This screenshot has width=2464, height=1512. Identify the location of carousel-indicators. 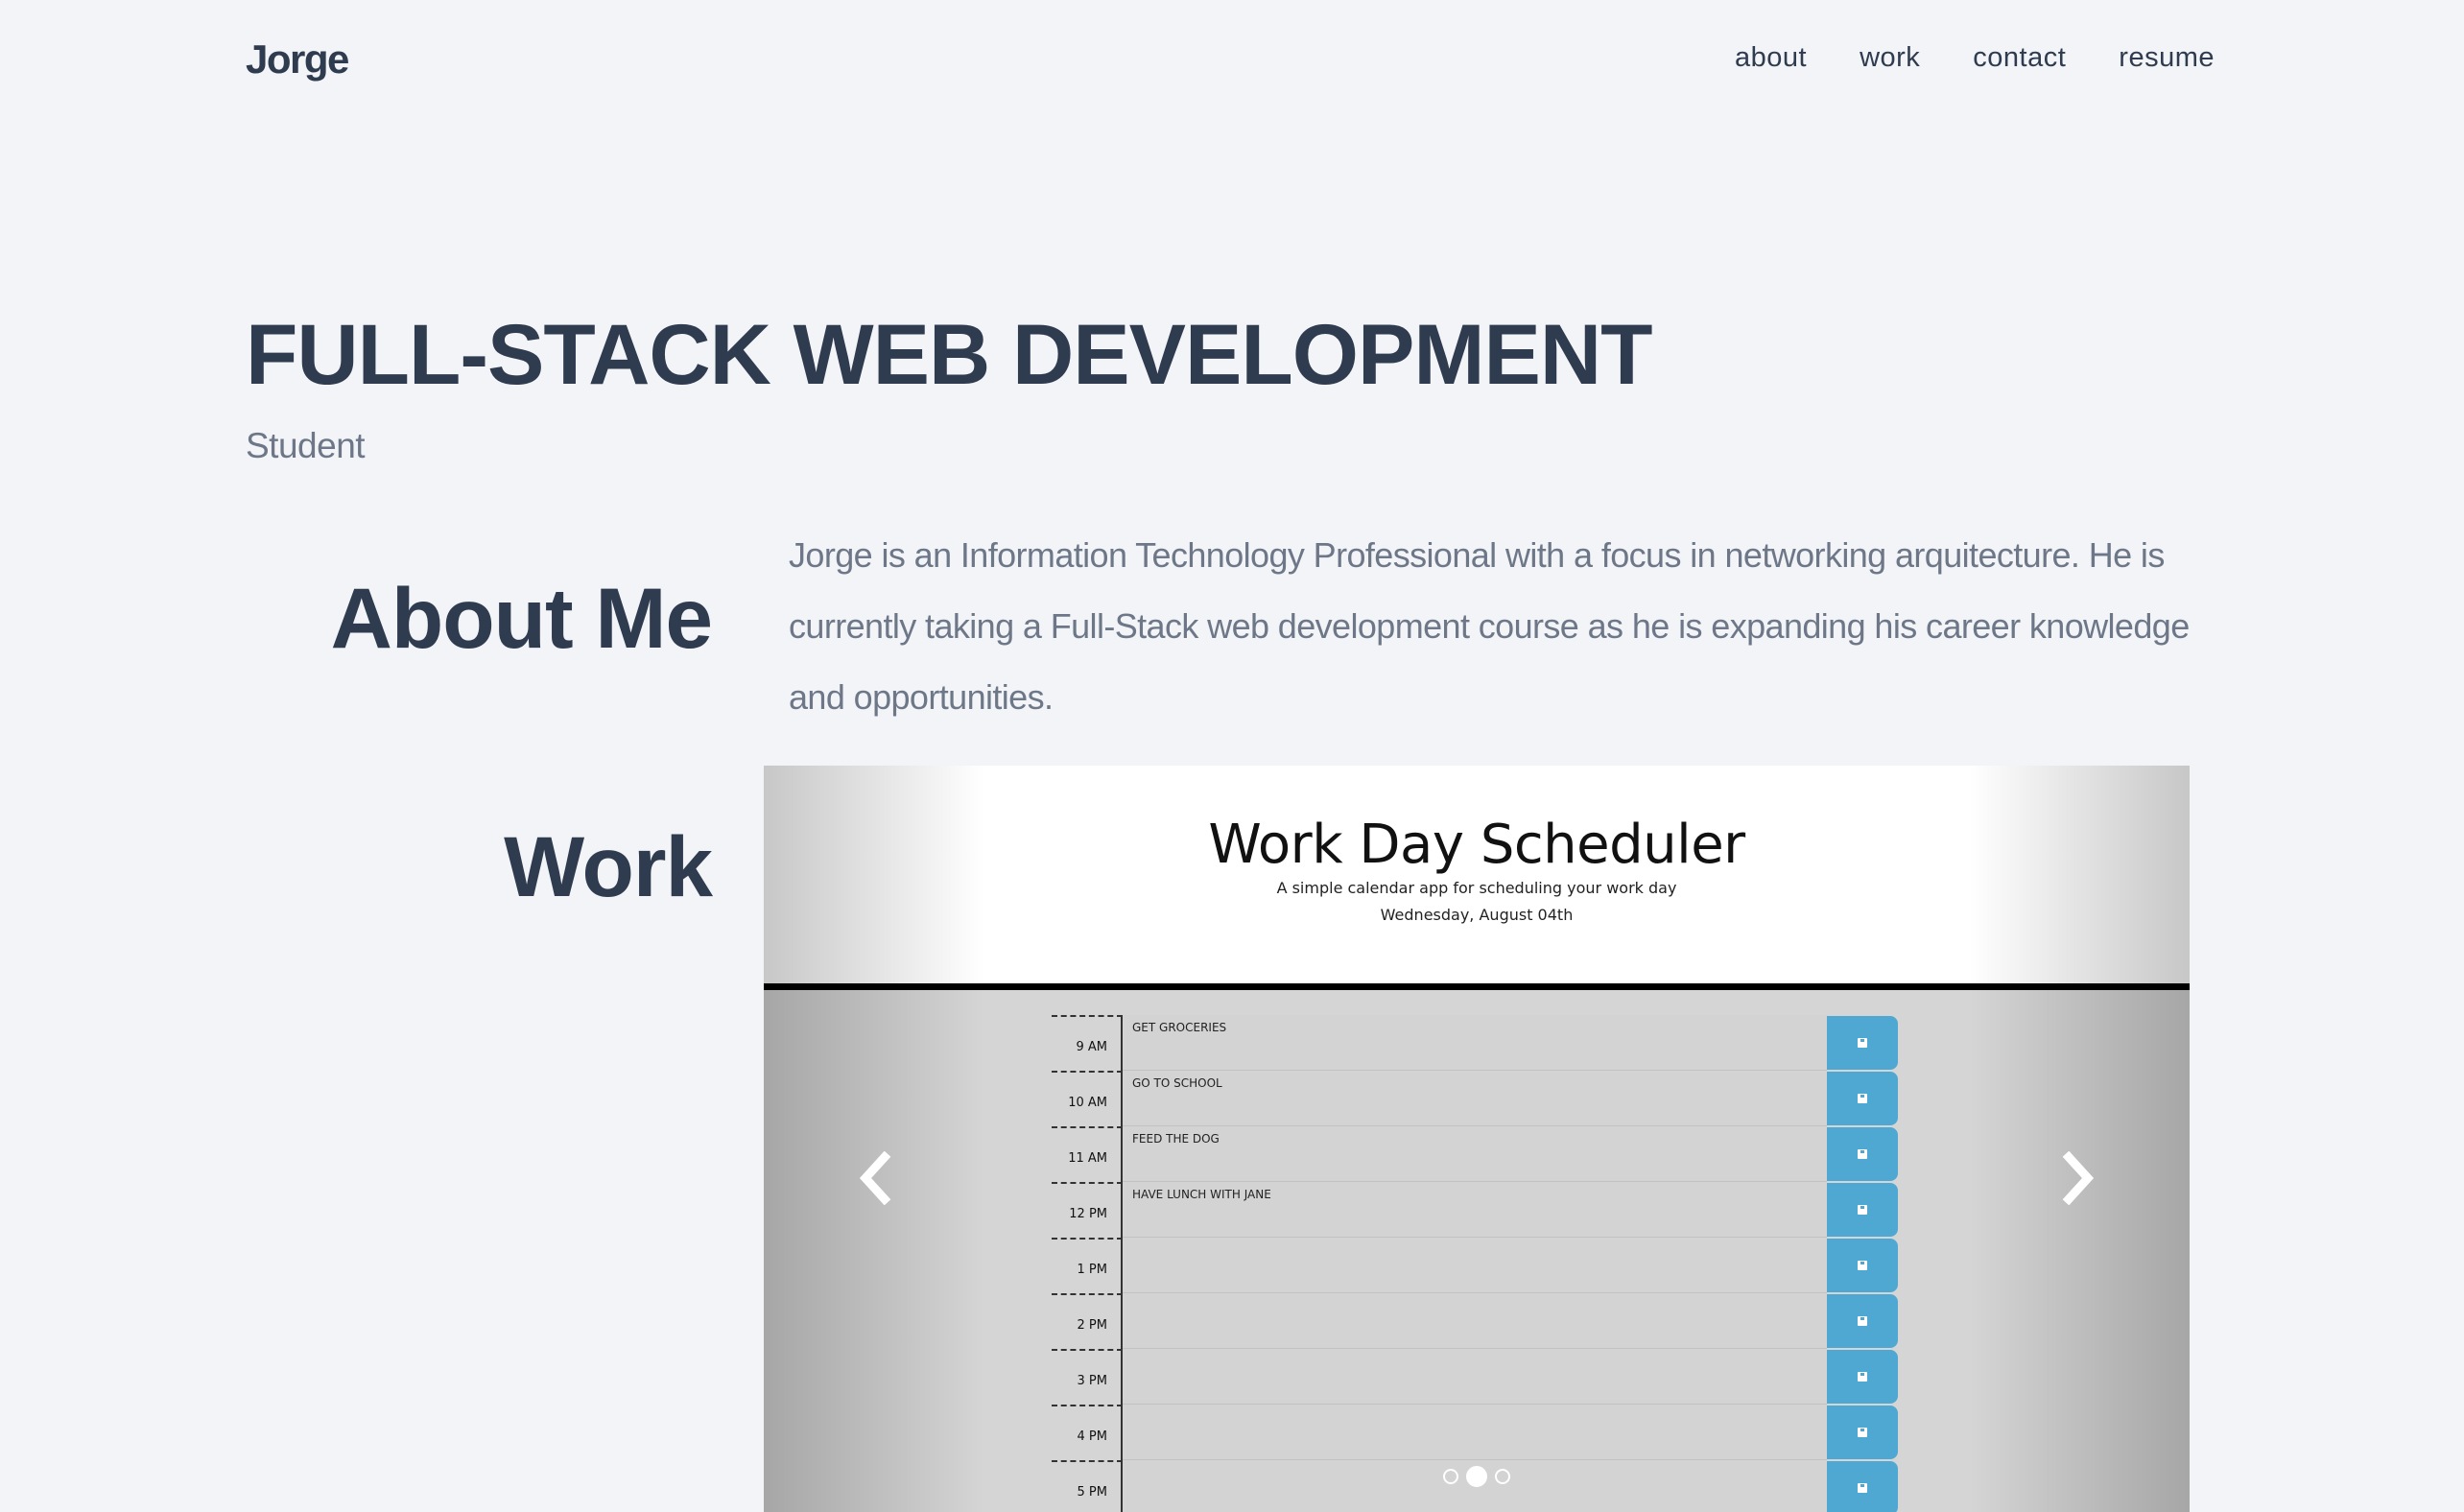
(1477, 1476).